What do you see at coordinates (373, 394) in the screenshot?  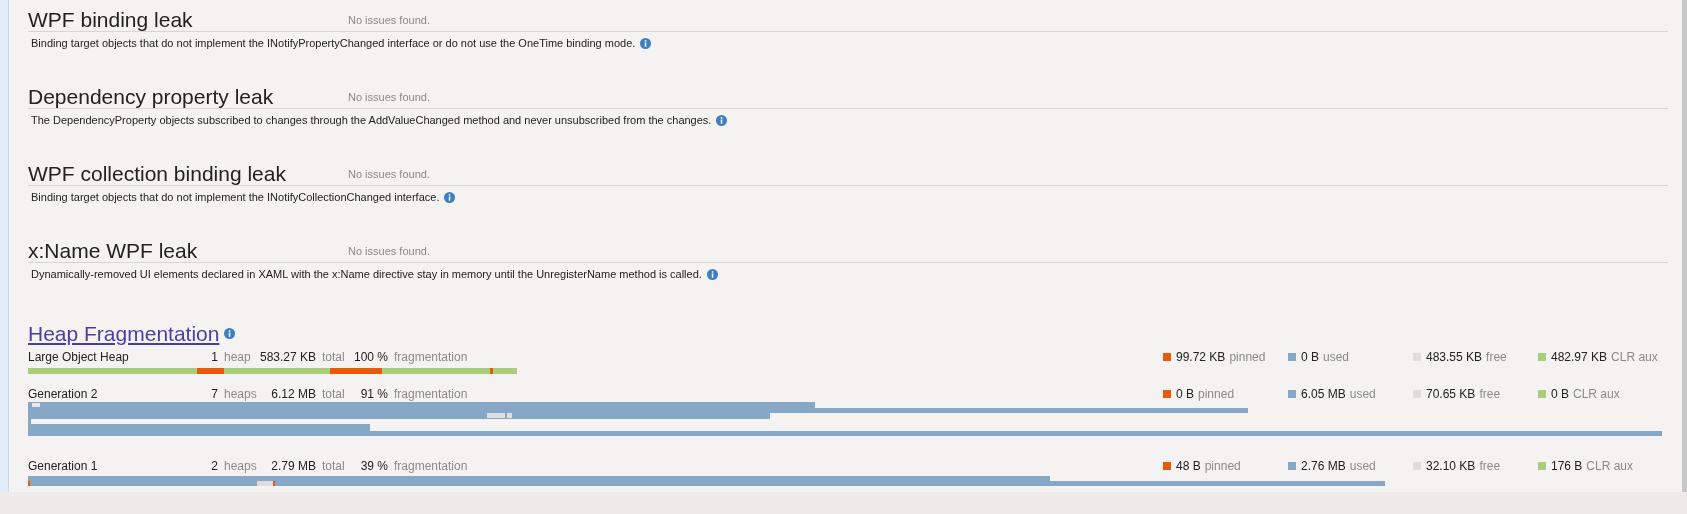 I see `fragmentation-percent: 91 %` at bounding box center [373, 394].